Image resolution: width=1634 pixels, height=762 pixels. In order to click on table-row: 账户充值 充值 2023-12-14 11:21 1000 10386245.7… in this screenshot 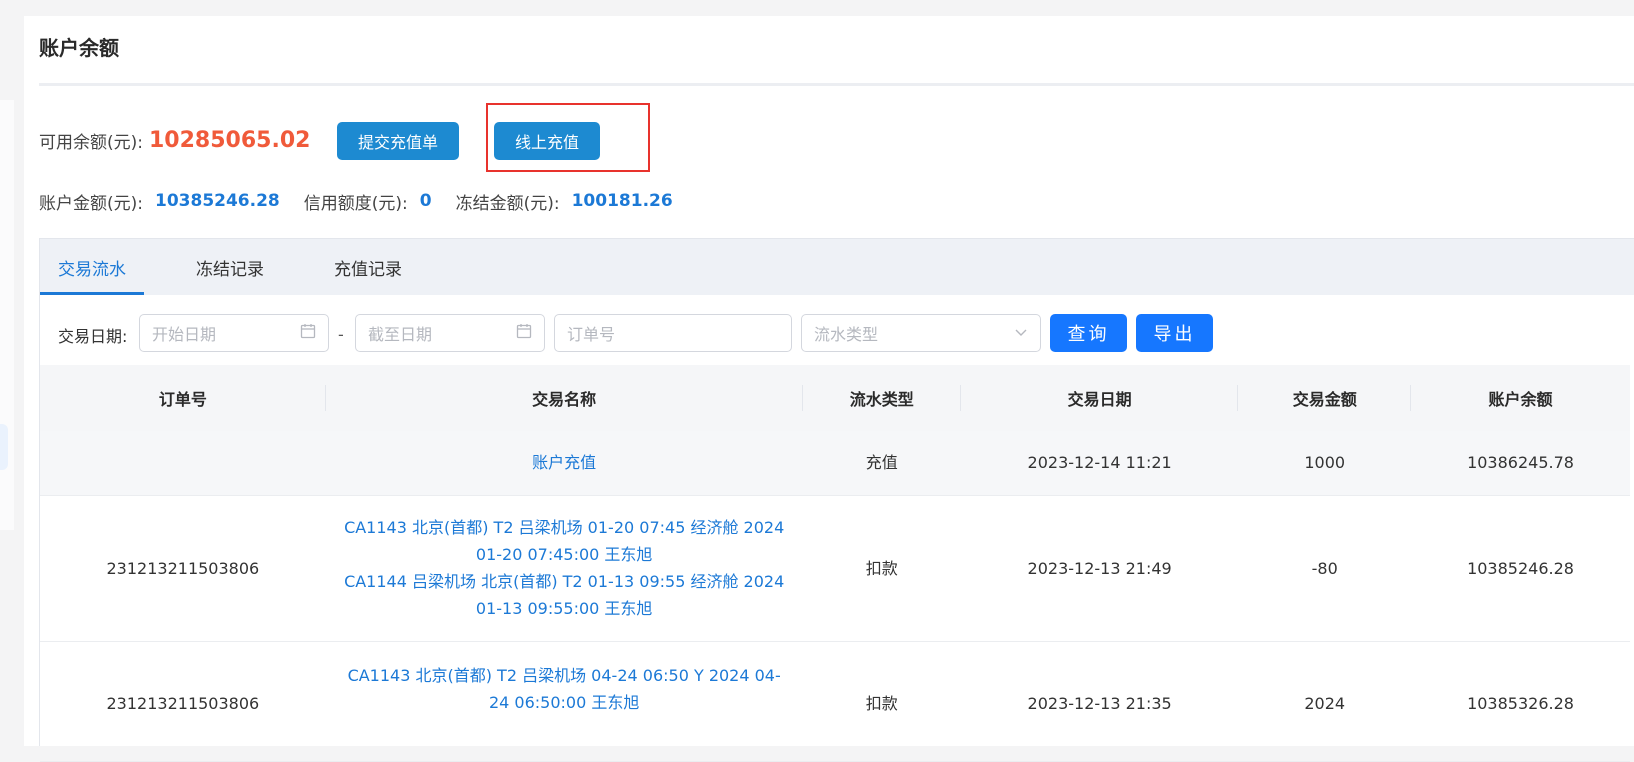, I will do `click(835, 463)`.